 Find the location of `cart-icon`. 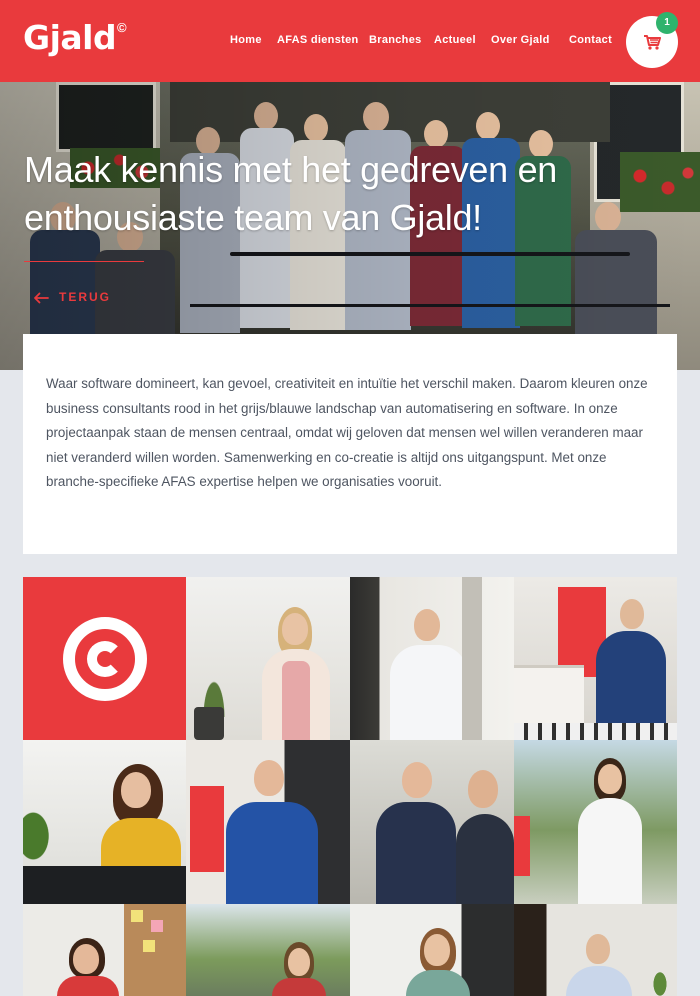

cart-icon is located at coordinates (652, 42).